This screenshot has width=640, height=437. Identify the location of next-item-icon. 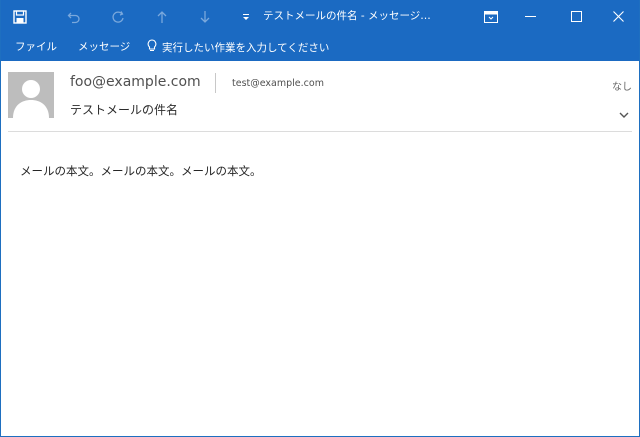
(205, 16).